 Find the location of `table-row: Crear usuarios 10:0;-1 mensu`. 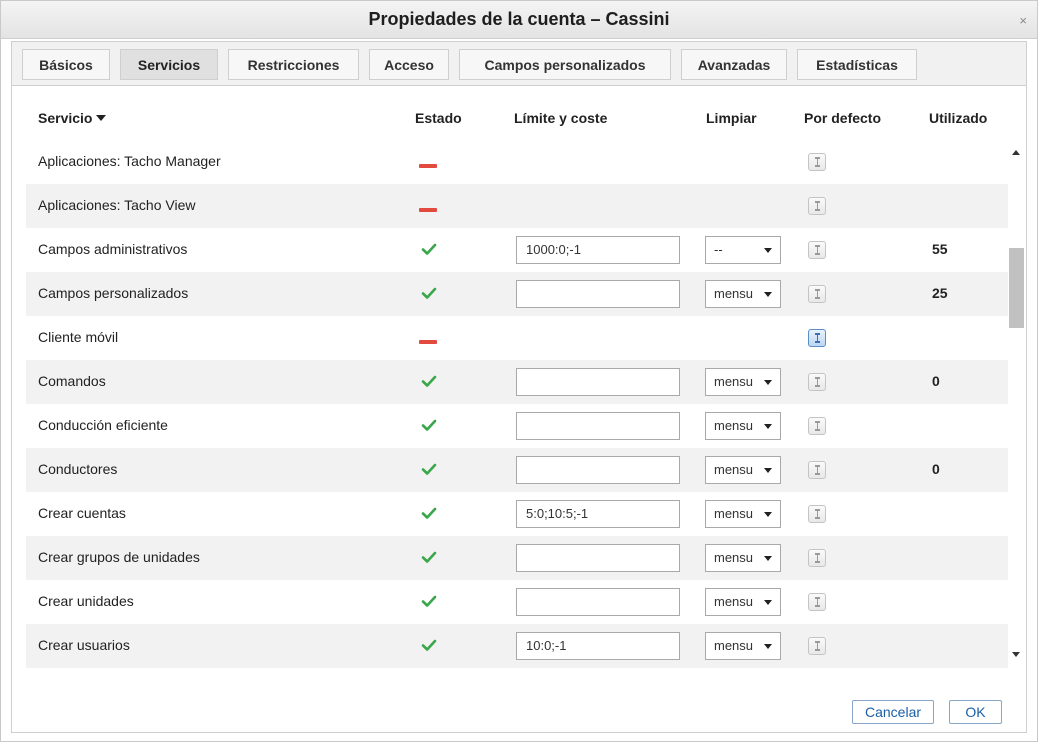

table-row: Crear usuarios 10:0;-1 mensu is located at coordinates (517, 646).